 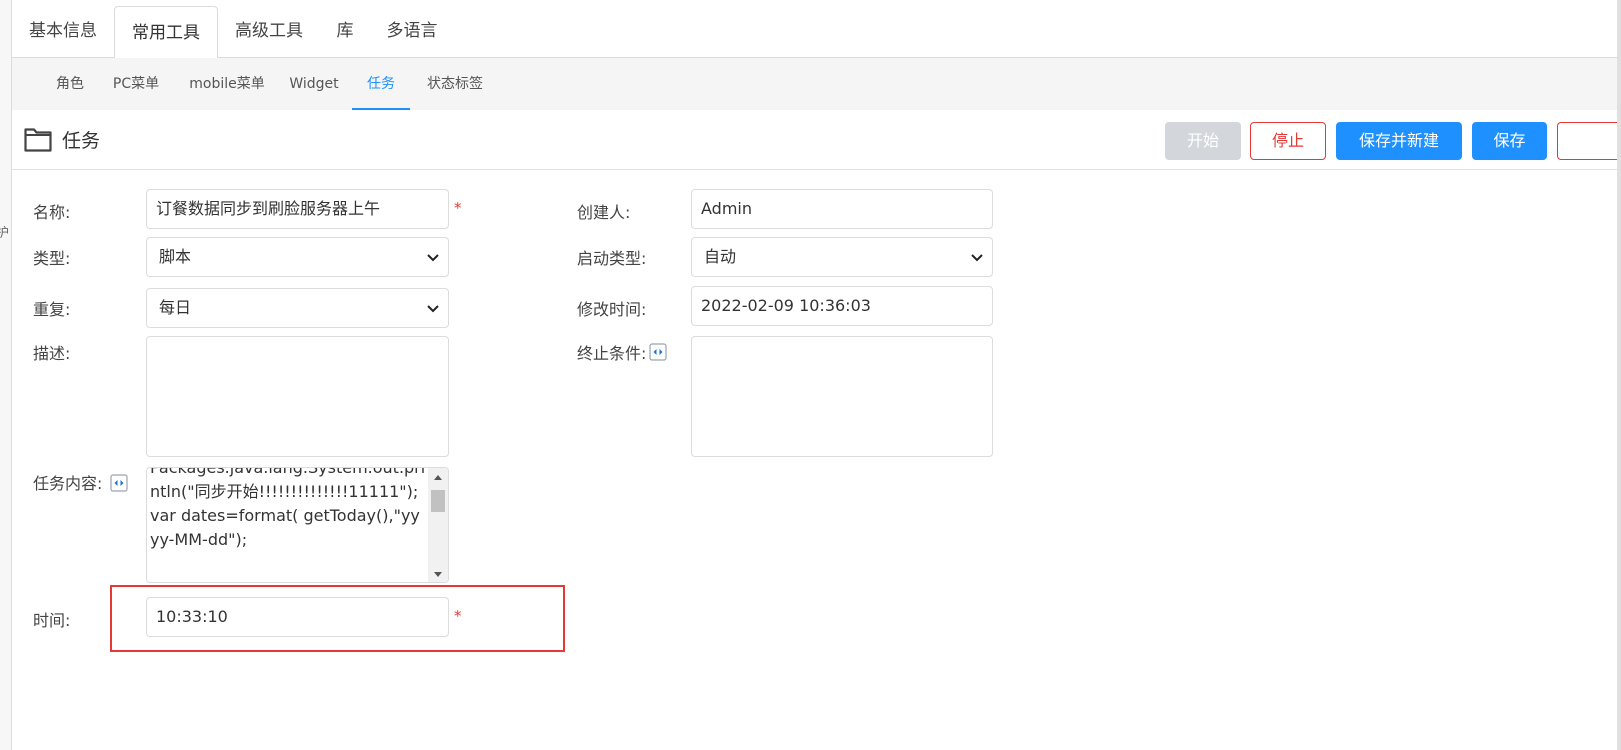 I want to click on scroll-thumb, so click(x=438, y=501).